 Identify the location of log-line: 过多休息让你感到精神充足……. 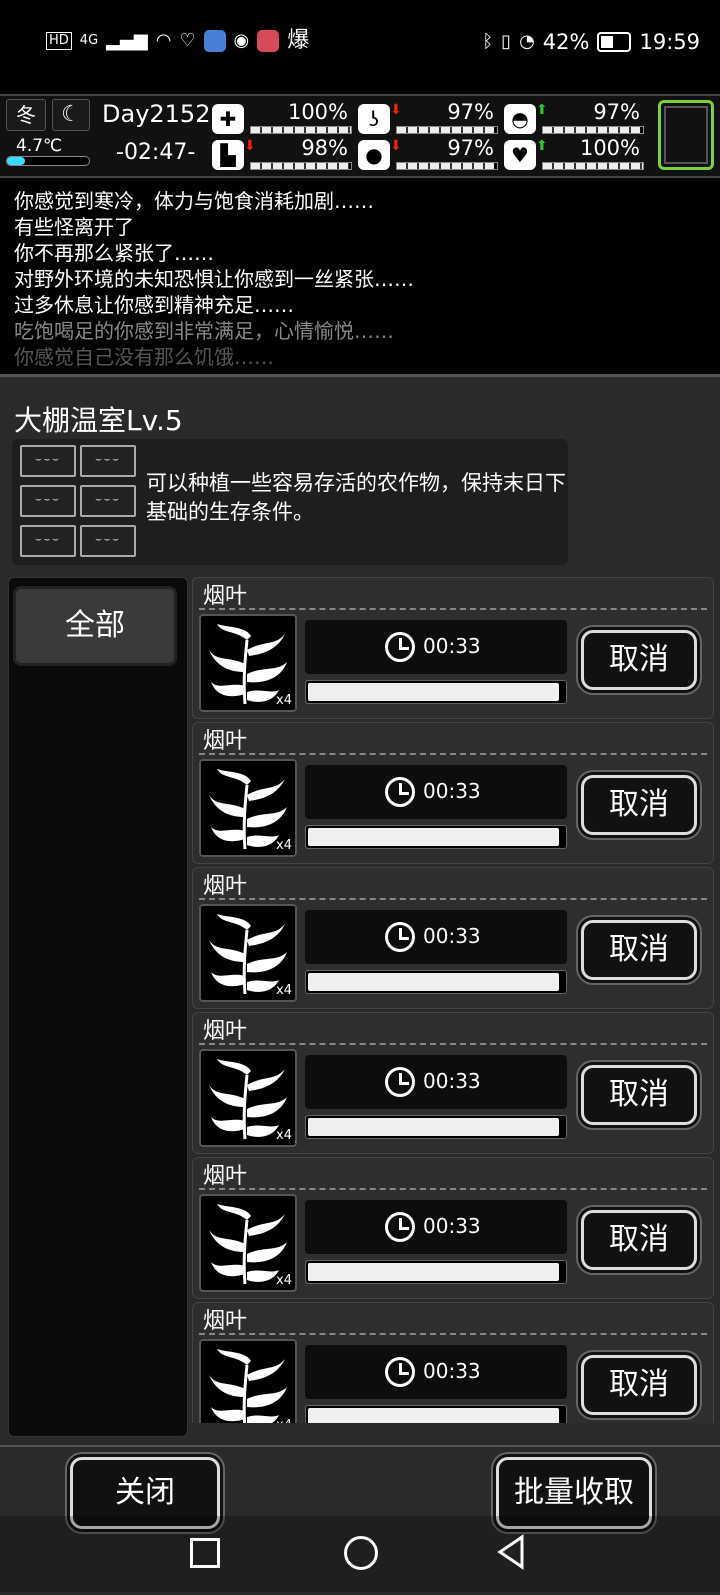
(154, 305).